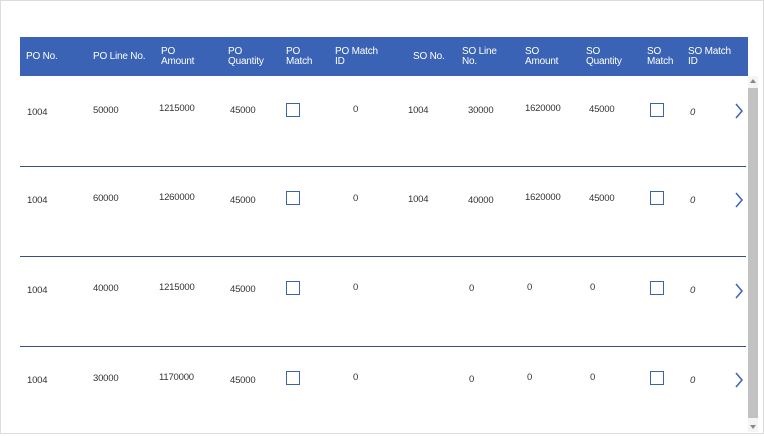 Image resolution: width=764 pixels, height=436 pixels. Describe the element at coordinates (604, 56) in the screenshot. I see `header-so-quantity: SO Quantity` at that location.